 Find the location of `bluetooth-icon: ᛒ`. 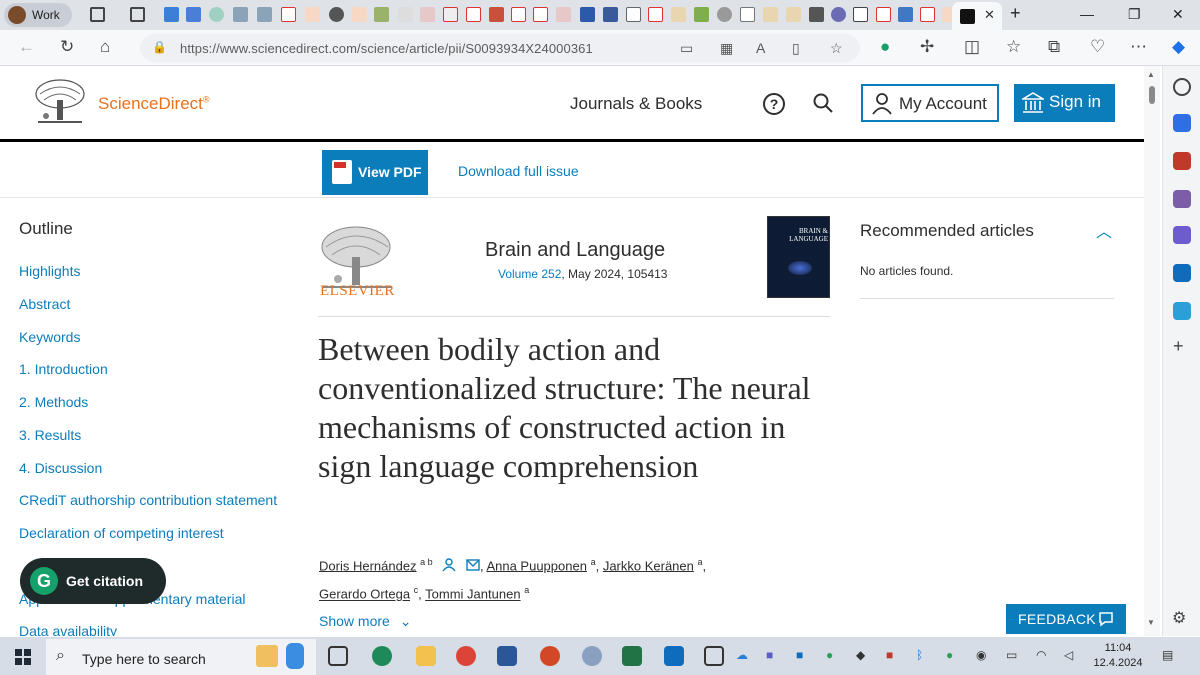

bluetooth-icon: ᛒ is located at coordinates (919, 655).